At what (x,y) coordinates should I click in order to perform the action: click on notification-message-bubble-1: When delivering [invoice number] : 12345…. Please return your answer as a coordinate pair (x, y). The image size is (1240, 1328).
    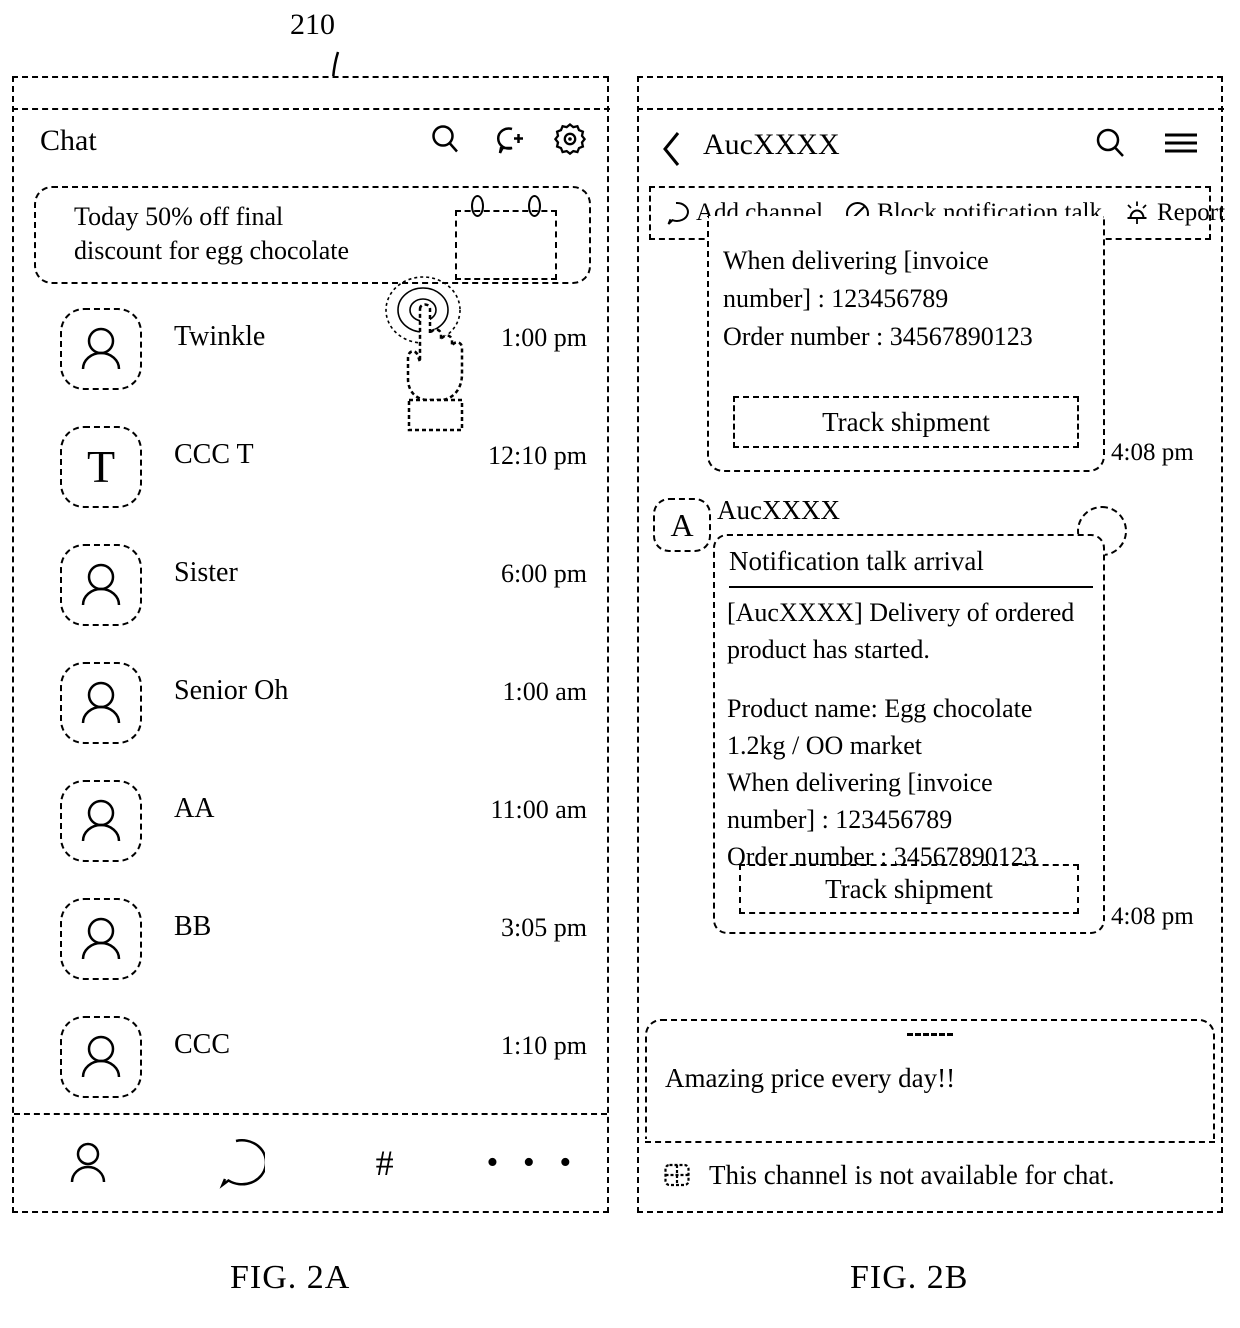
    Looking at the image, I should click on (906, 344).